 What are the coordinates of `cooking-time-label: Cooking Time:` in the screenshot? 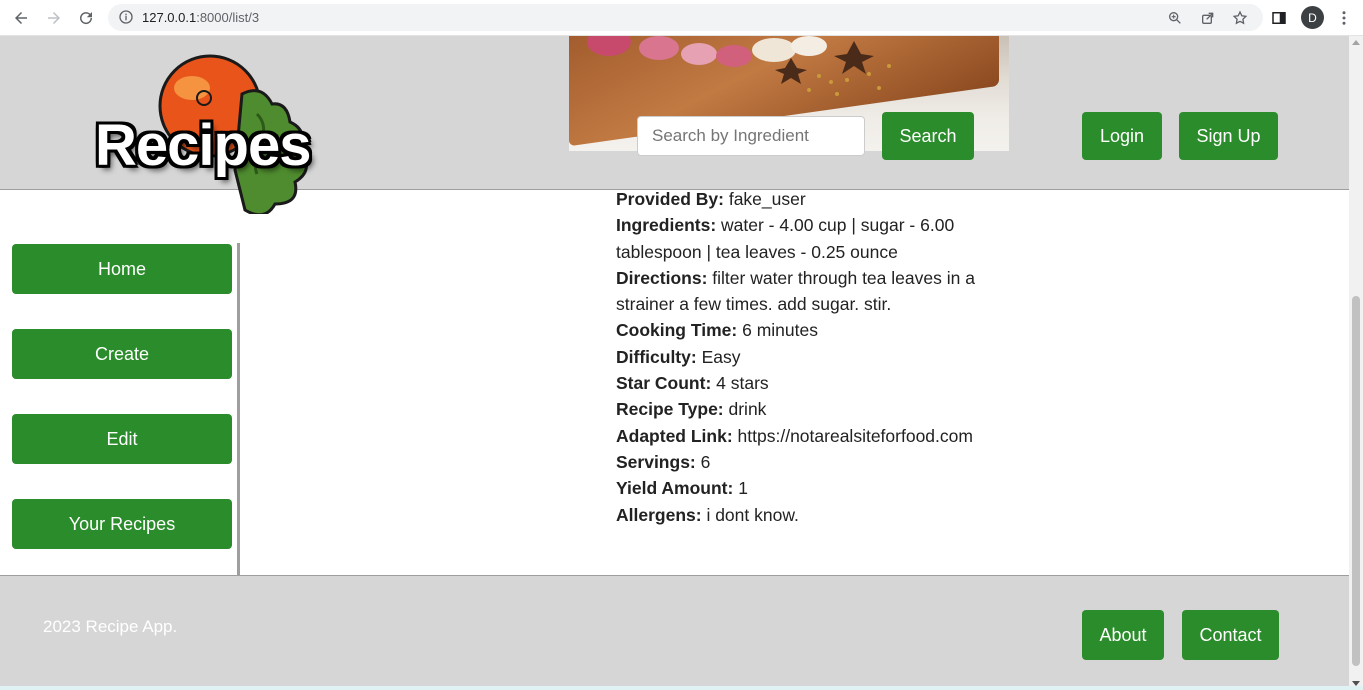 It's located at (677, 330).